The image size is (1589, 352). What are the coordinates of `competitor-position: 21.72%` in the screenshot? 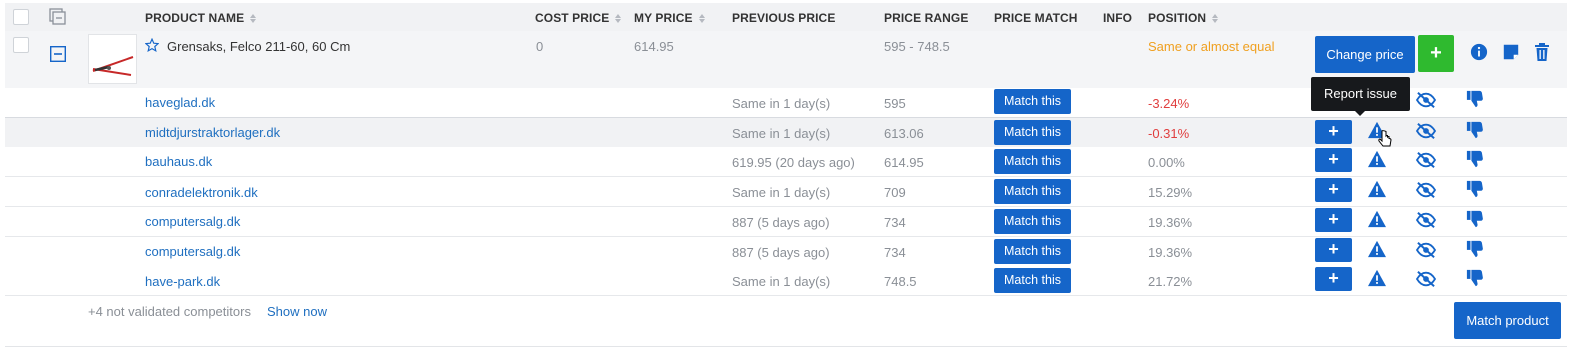 It's located at (1170, 281).